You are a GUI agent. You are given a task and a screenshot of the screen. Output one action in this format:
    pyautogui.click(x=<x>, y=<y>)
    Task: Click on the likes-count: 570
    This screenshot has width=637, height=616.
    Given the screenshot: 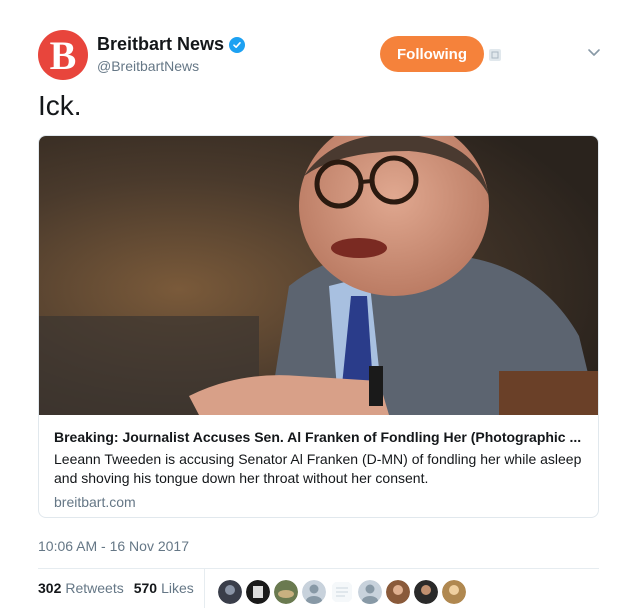 What is the action you would take?
    pyautogui.click(x=145, y=588)
    